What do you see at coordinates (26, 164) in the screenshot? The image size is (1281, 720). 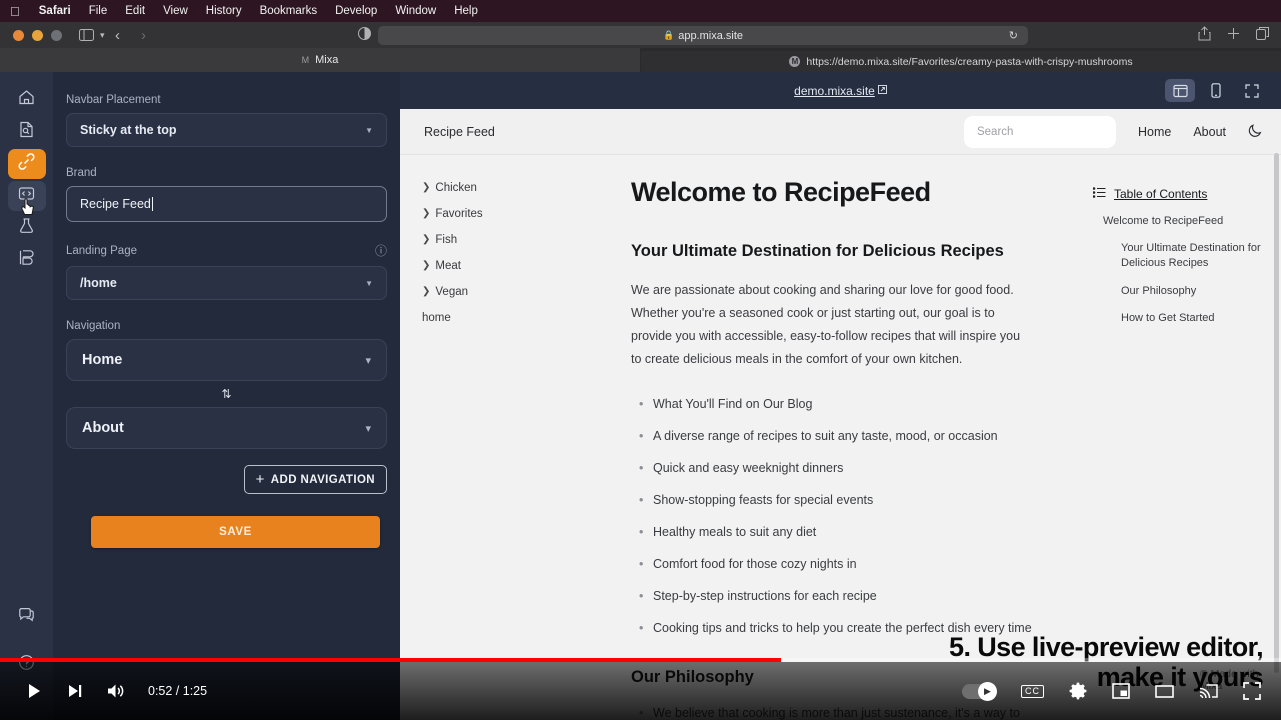 I see `rail-item-links` at bounding box center [26, 164].